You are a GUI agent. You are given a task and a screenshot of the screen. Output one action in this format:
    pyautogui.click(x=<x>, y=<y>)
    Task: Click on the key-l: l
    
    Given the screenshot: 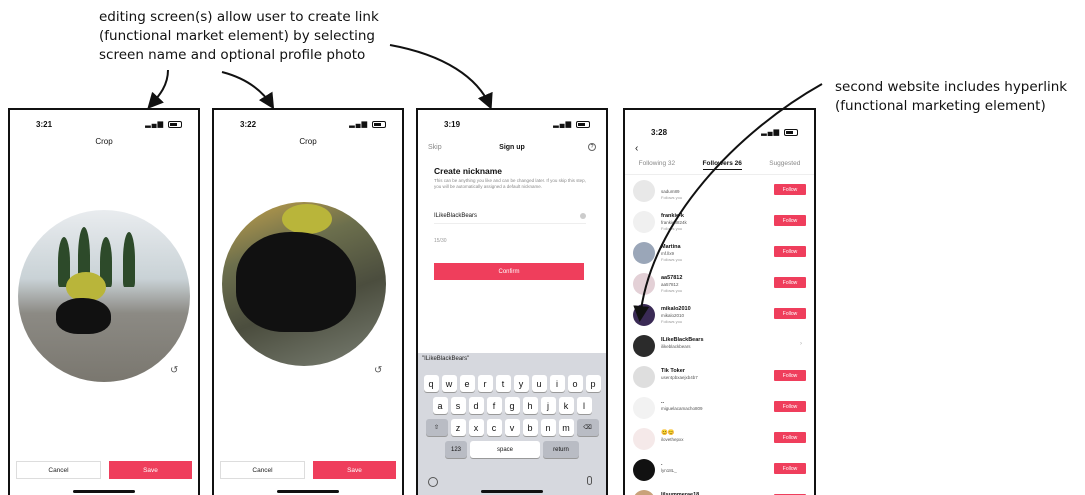 What is the action you would take?
    pyautogui.click(x=584, y=405)
    